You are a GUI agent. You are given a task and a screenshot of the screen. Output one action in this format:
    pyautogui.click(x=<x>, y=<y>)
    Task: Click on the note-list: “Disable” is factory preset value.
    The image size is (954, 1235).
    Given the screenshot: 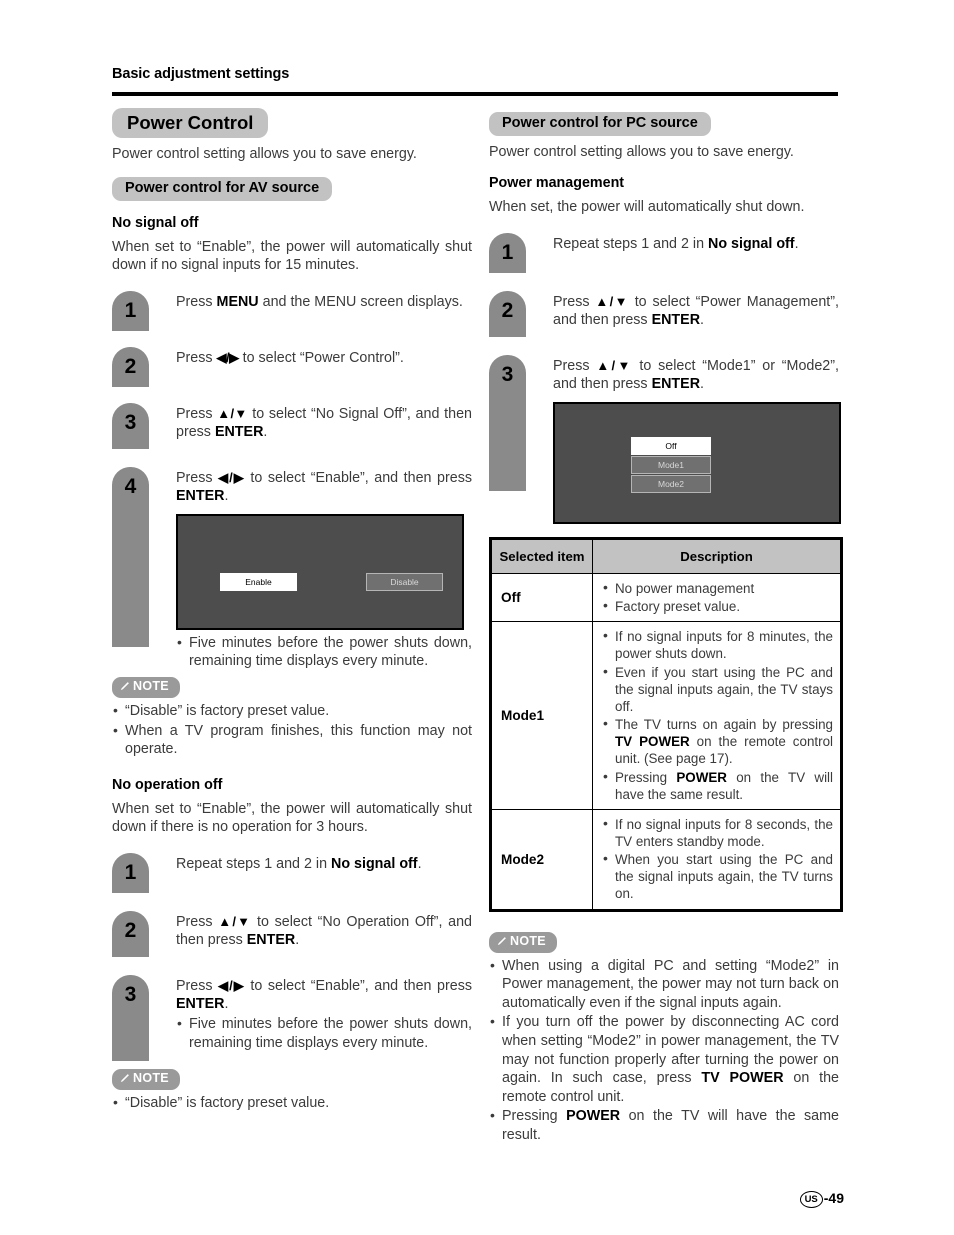 What is the action you would take?
    pyautogui.click(x=292, y=1103)
    